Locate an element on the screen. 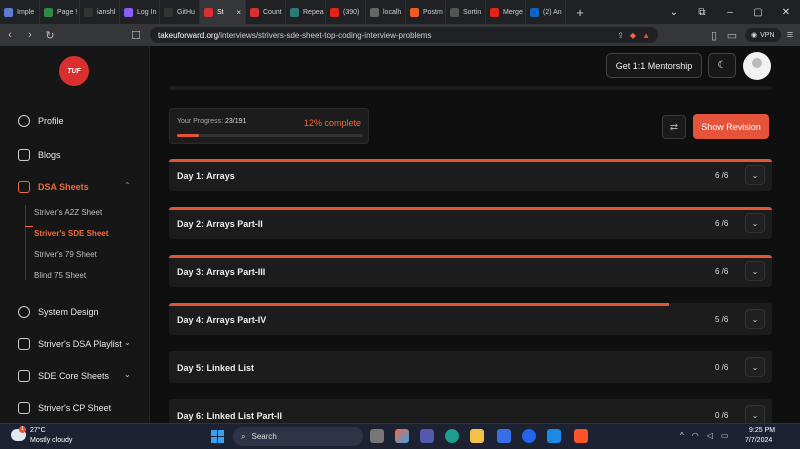 The image size is (800, 449). browser-tab: Imple is located at coordinates (20, 12).